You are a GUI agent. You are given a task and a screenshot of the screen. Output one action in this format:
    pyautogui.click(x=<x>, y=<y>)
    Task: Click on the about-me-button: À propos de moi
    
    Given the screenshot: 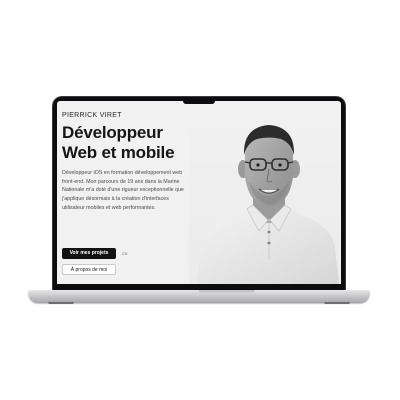 What is the action you would take?
    pyautogui.click(x=89, y=269)
    